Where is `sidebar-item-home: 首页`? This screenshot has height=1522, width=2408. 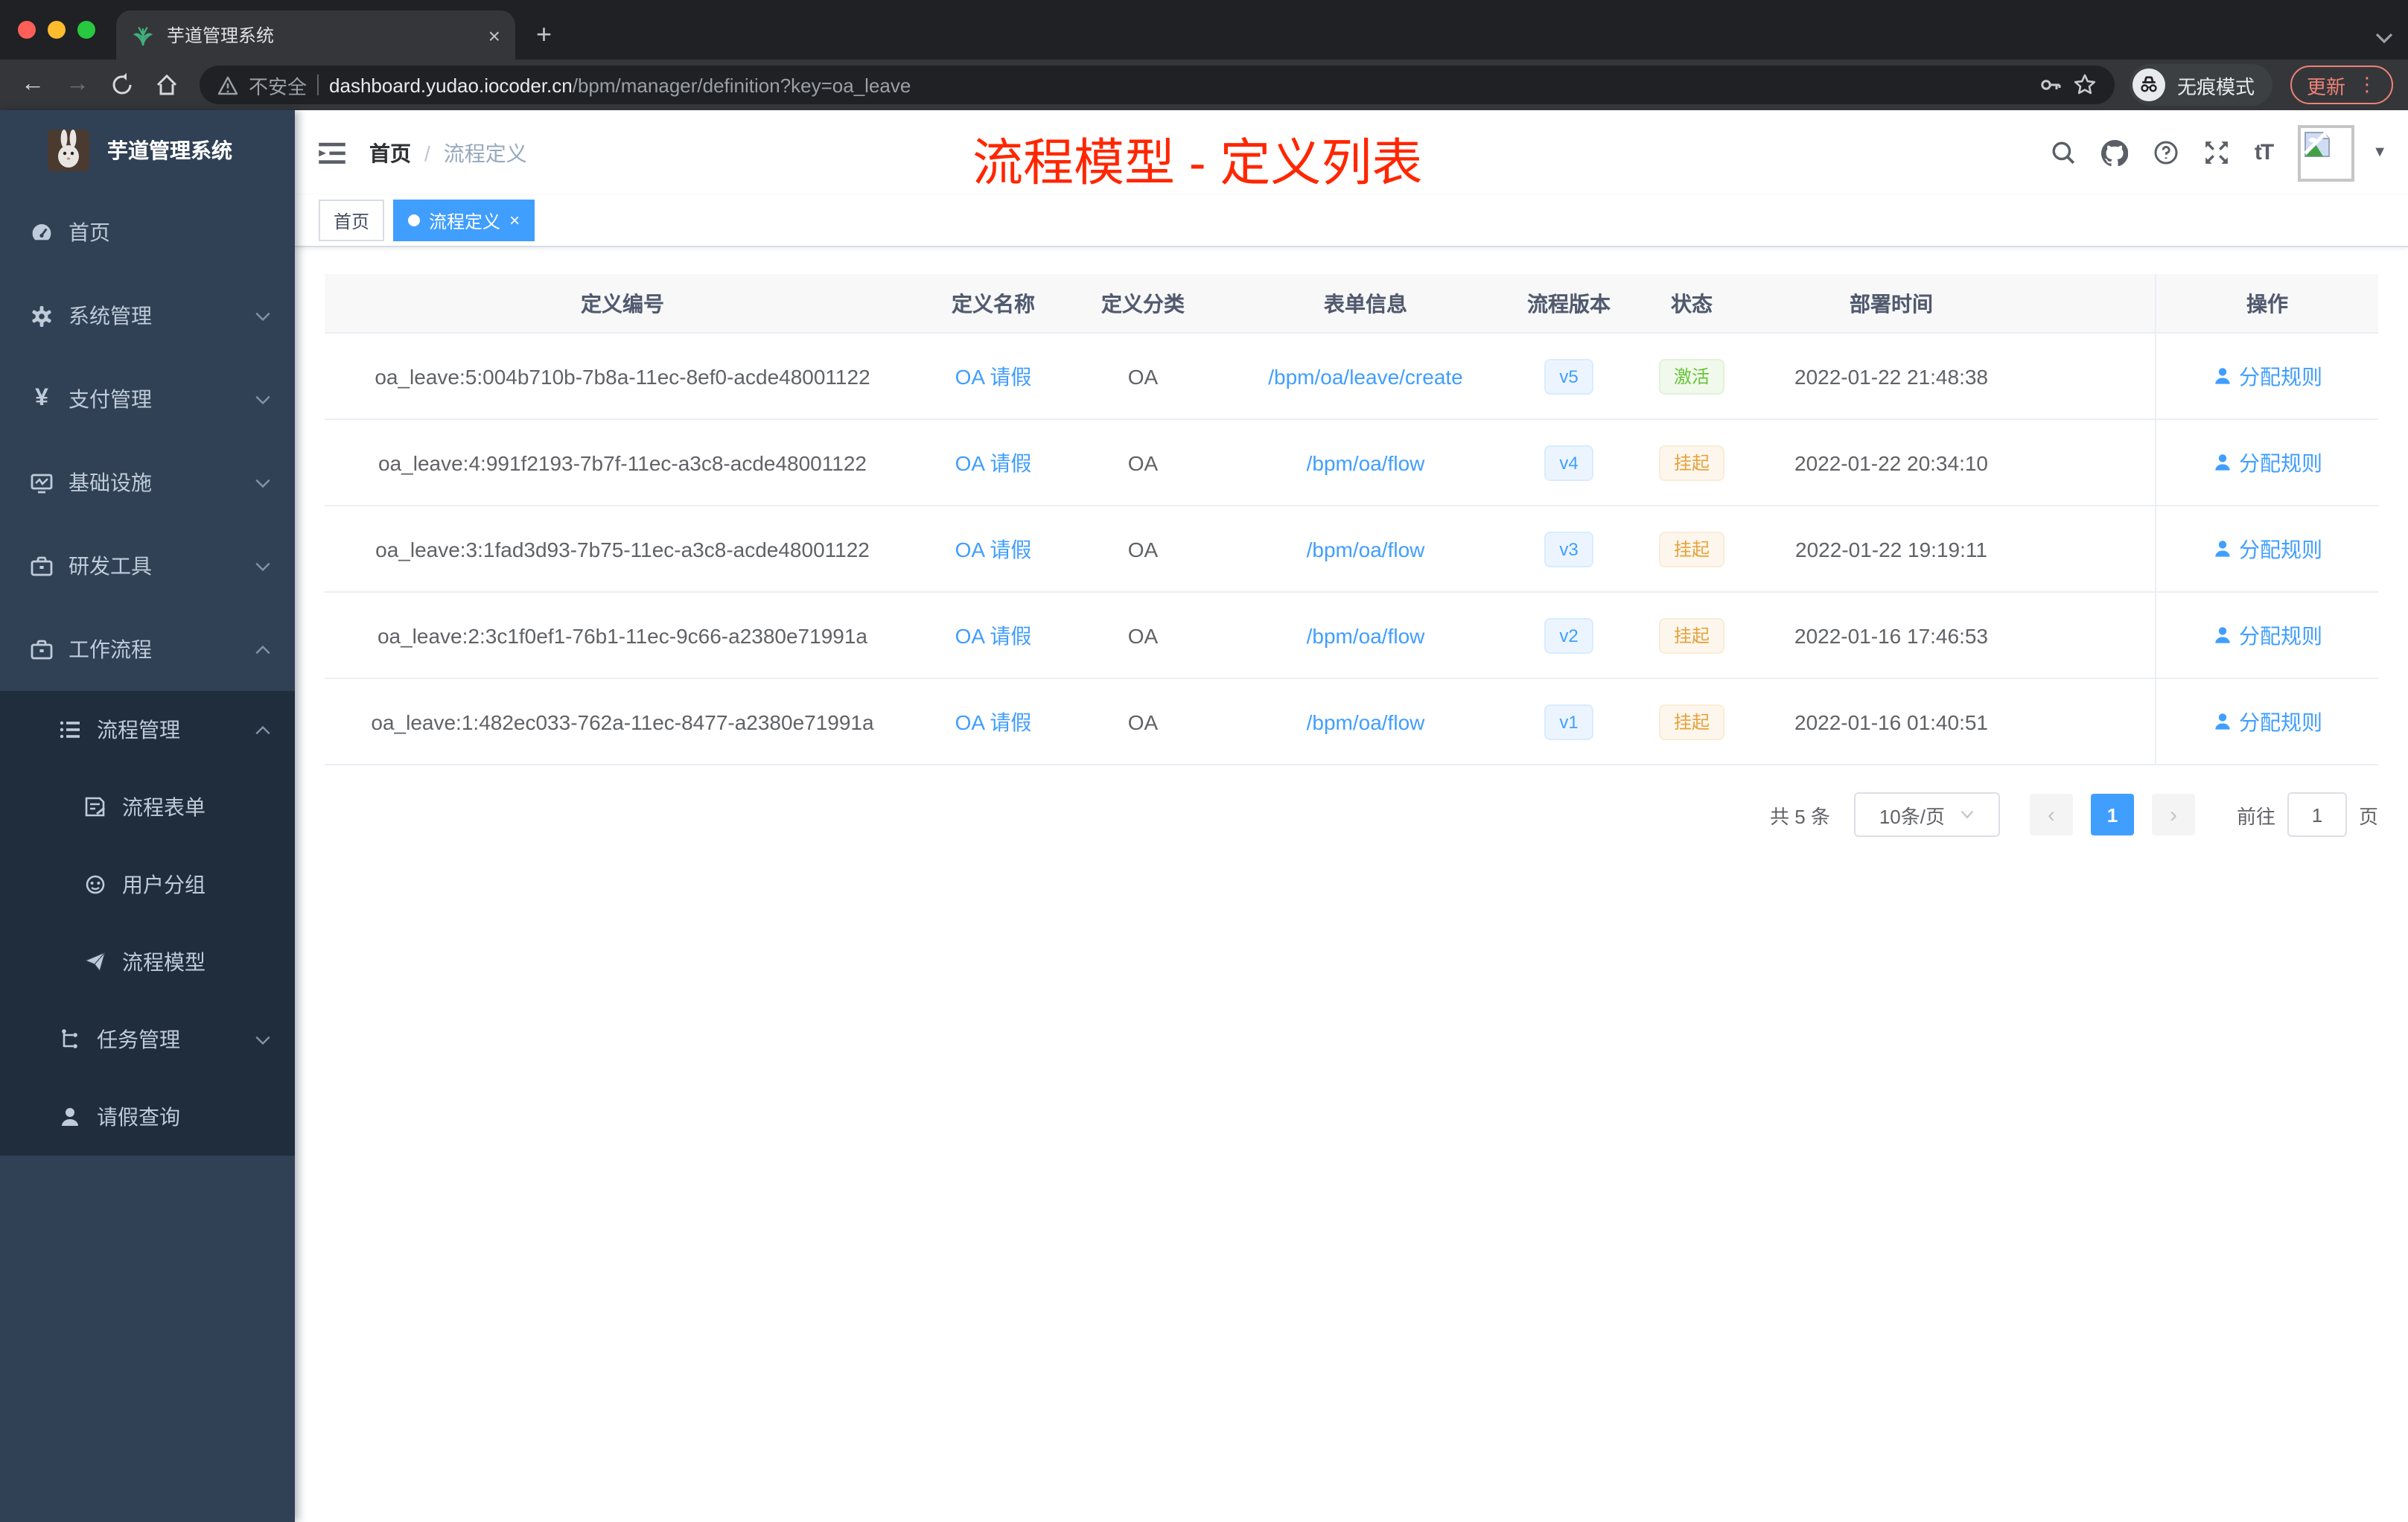
sidebar-item-home: 首页 is located at coordinates (147, 232).